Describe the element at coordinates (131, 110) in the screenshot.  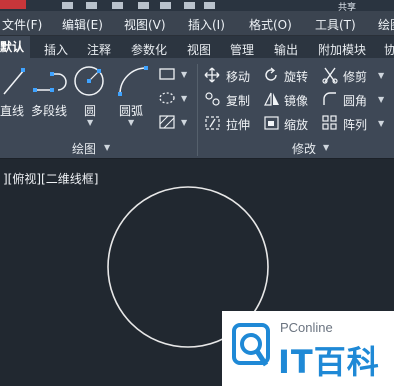
I see `arc-button-label: 圆弧` at that location.